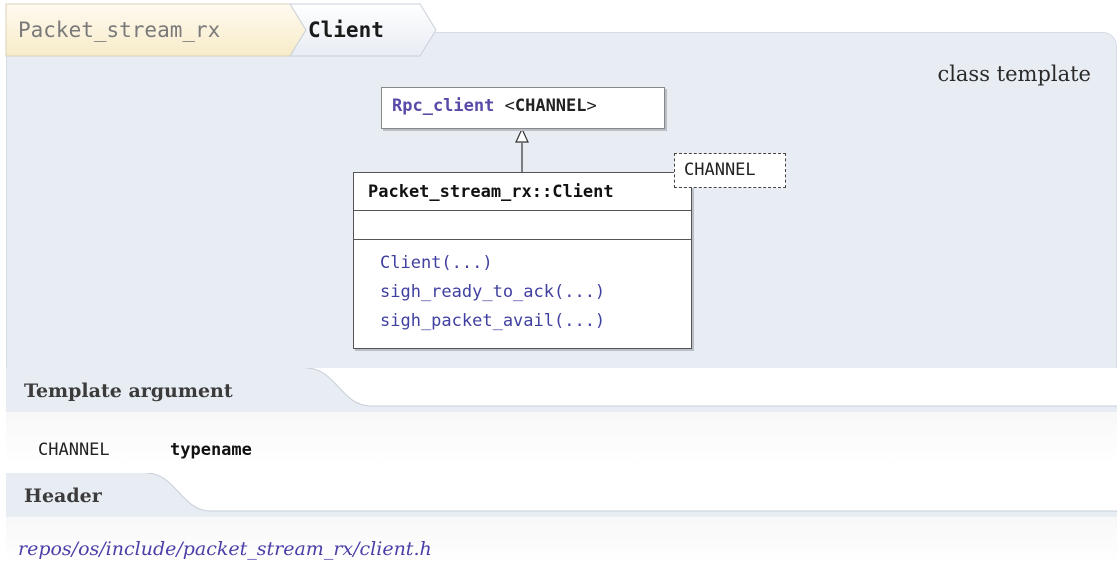 The height and width of the screenshot is (579, 1117). I want to click on class-attributes, so click(522, 225).